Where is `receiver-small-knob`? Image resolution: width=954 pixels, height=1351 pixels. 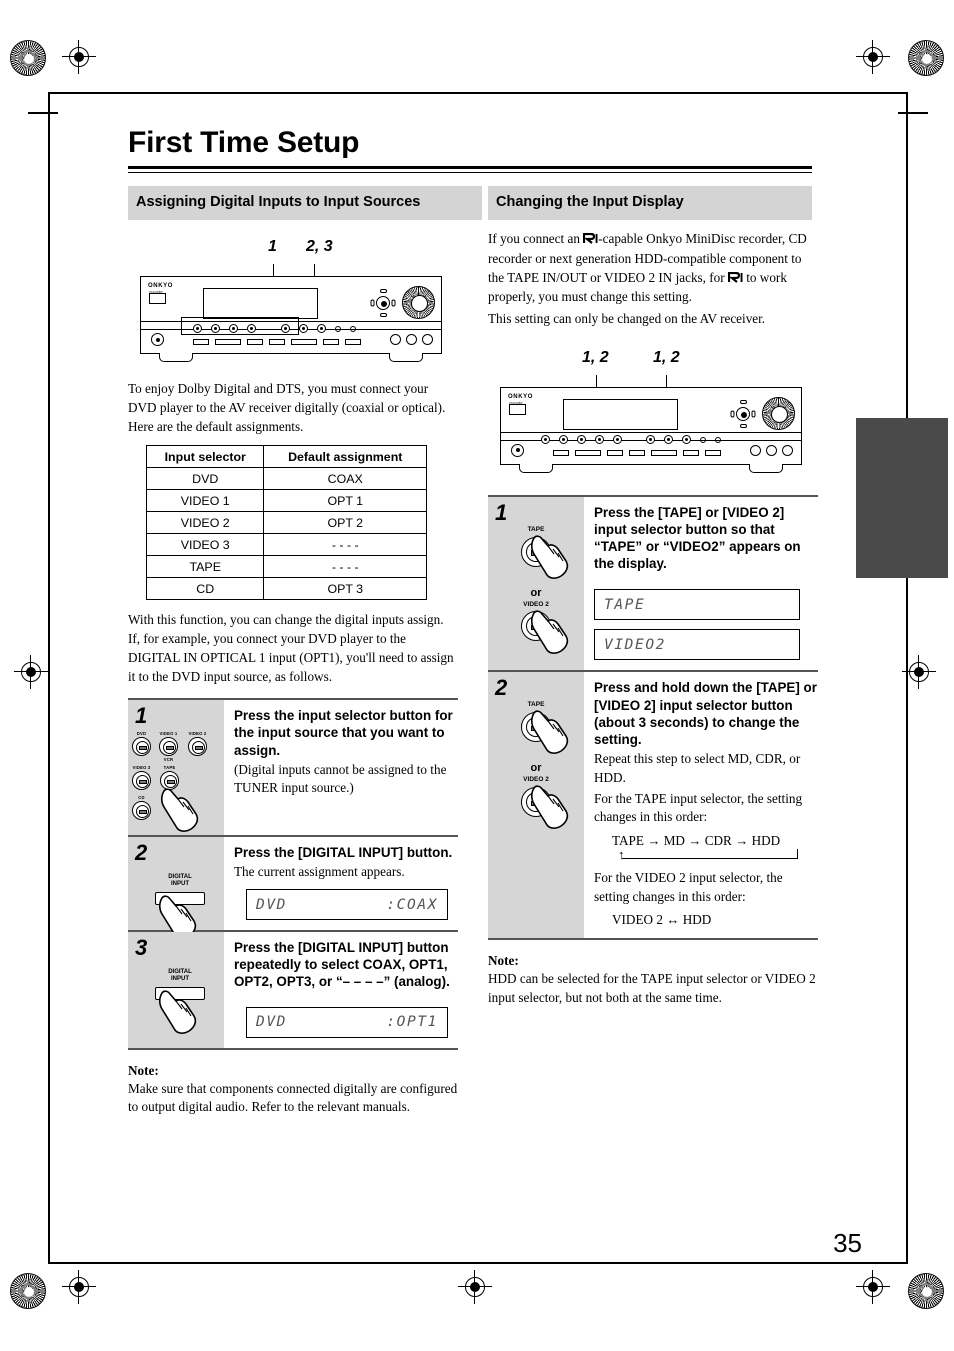
receiver-small-knob is located at coordinates (703, 439).